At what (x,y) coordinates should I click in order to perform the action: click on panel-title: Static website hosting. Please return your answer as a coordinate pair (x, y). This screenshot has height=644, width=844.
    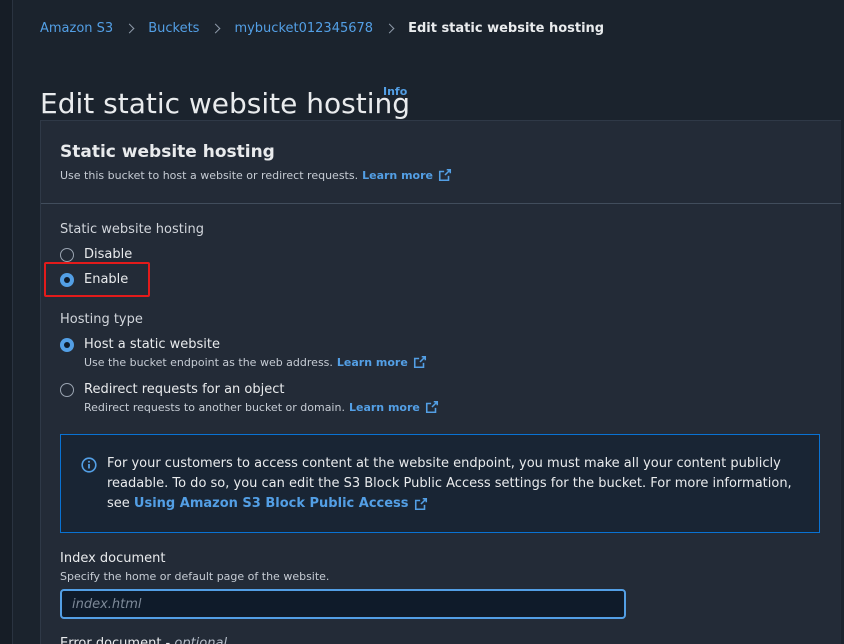
    Looking at the image, I should click on (167, 152).